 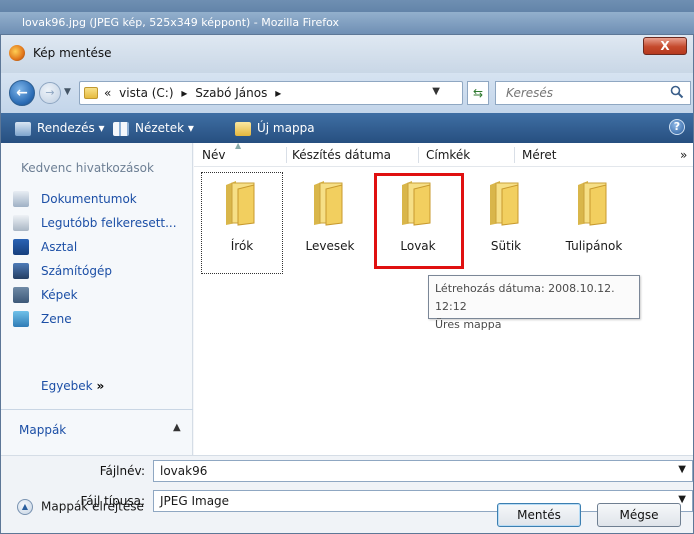 What do you see at coordinates (76, 271) in the screenshot?
I see `sidebar-item-label: Számítógép` at bounding box center [76, 271].